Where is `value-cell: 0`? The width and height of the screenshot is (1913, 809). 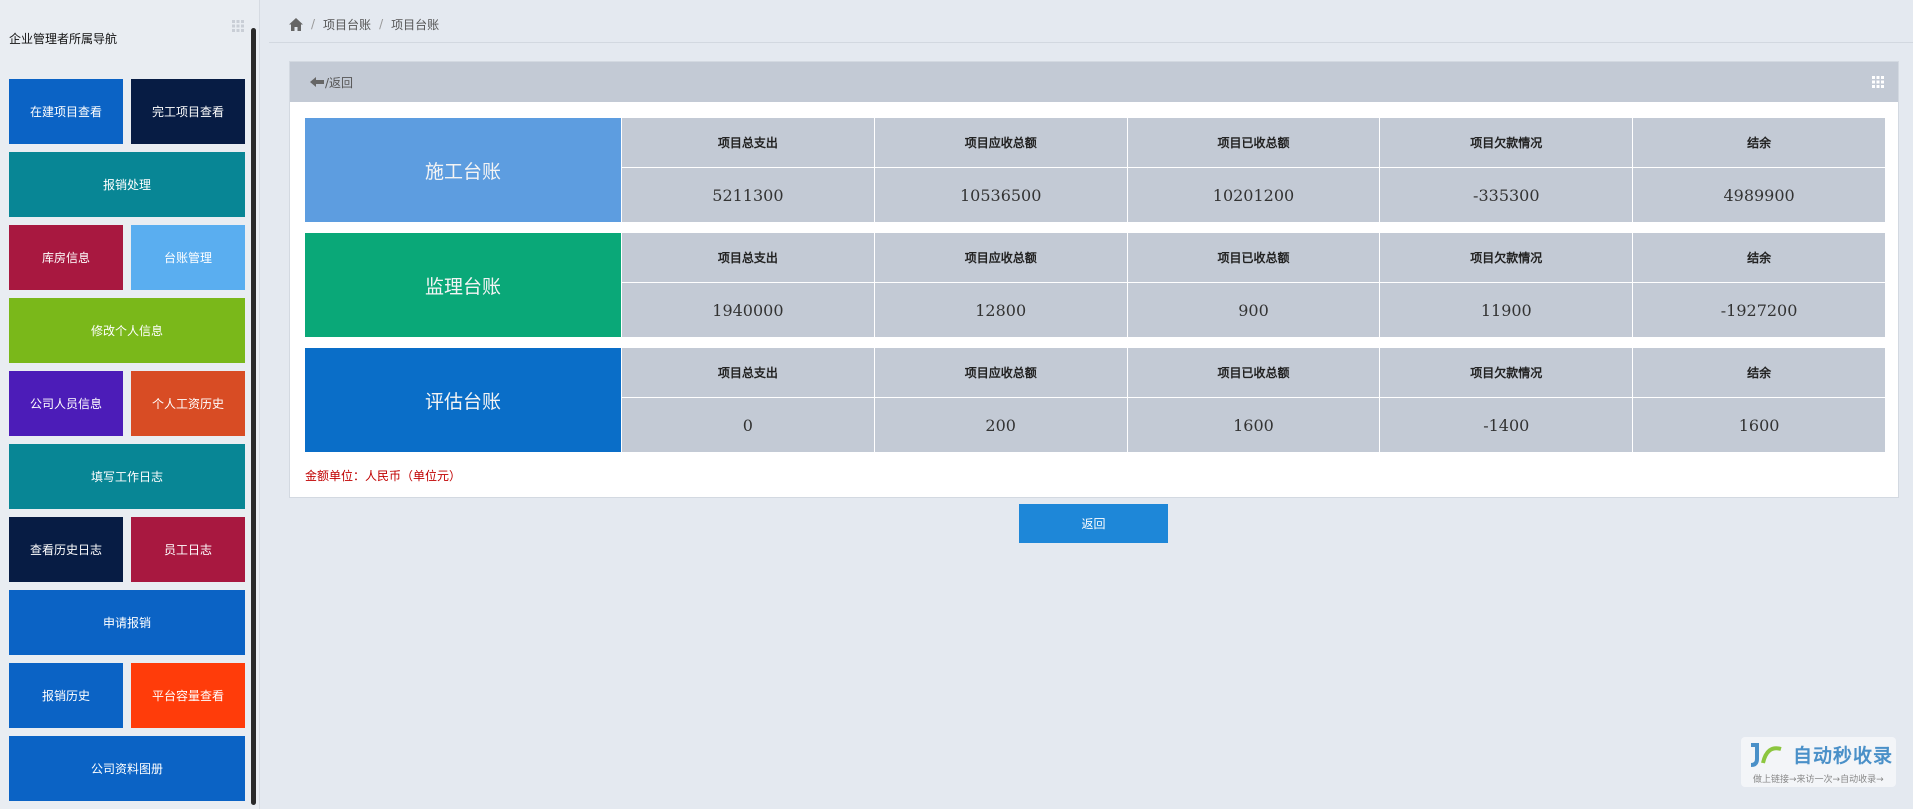 value-cell: 0 is located at coordinates (747, 425).